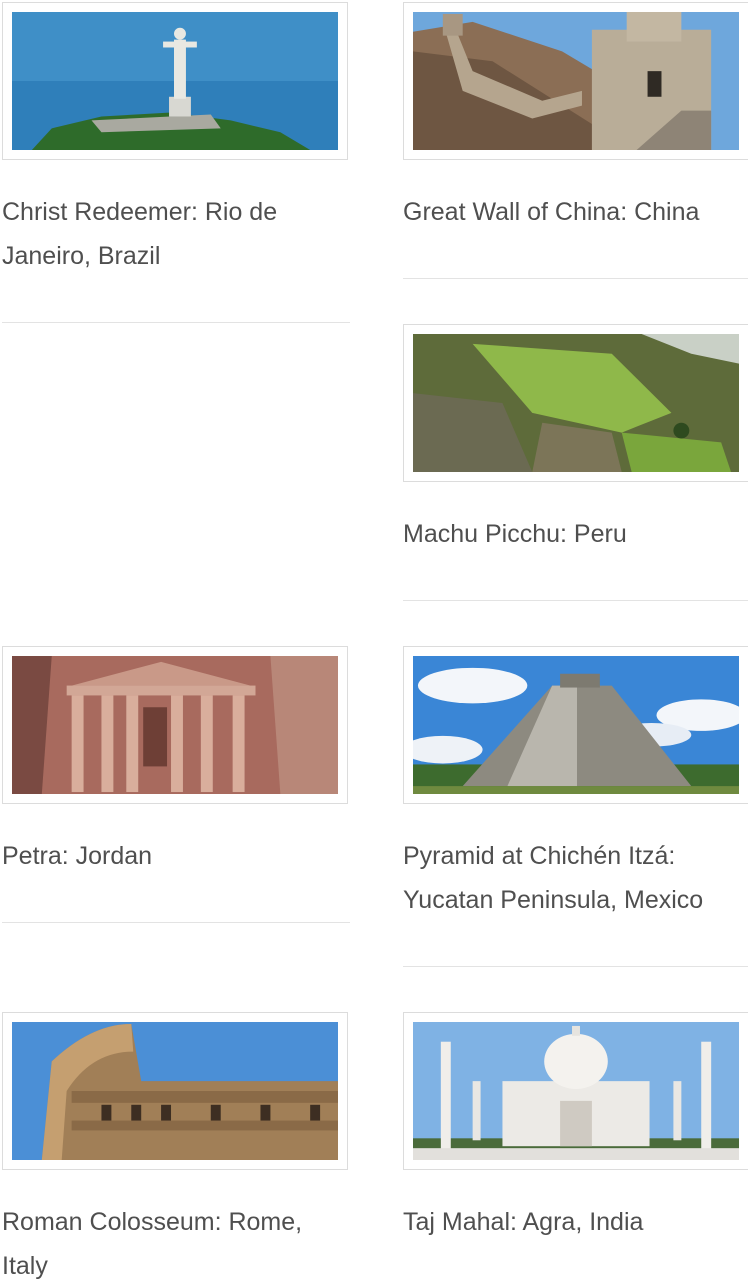 This screenshot has width=748, height=1288. Describe the element at coordinates (77, 856) in the screenshot. I see `gallery-caption: Petra: Jordan` at that location.